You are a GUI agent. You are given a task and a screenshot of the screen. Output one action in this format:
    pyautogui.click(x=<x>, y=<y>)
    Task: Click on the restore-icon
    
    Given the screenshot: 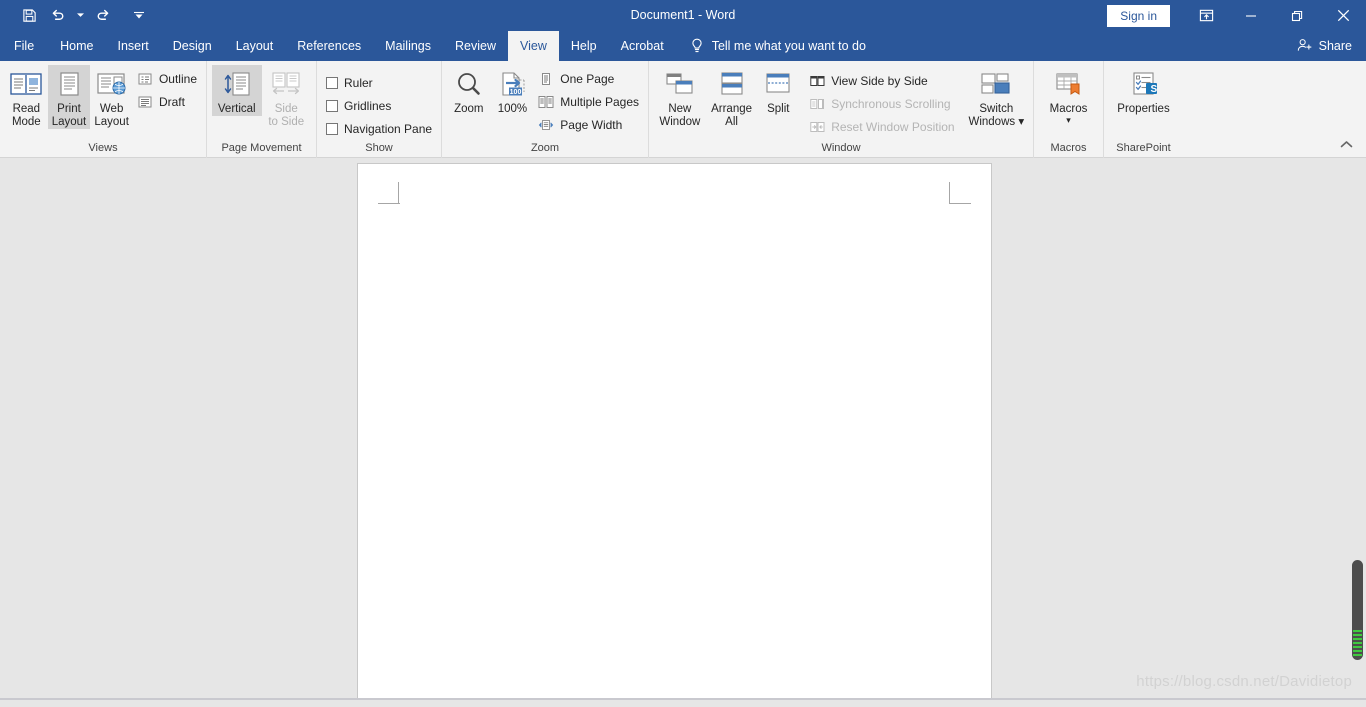 What is the action you would take?
    pyautogui.click(x=1297, y=15)
    